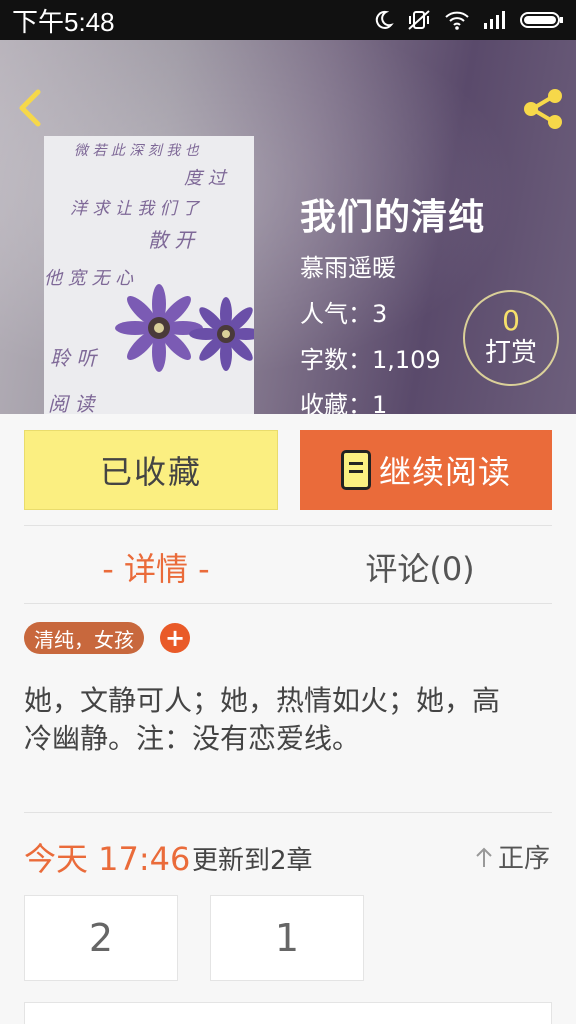 The height and width of the screenshot is (1024, 576). I want to click on plus-icon: +, so click(175, 638).